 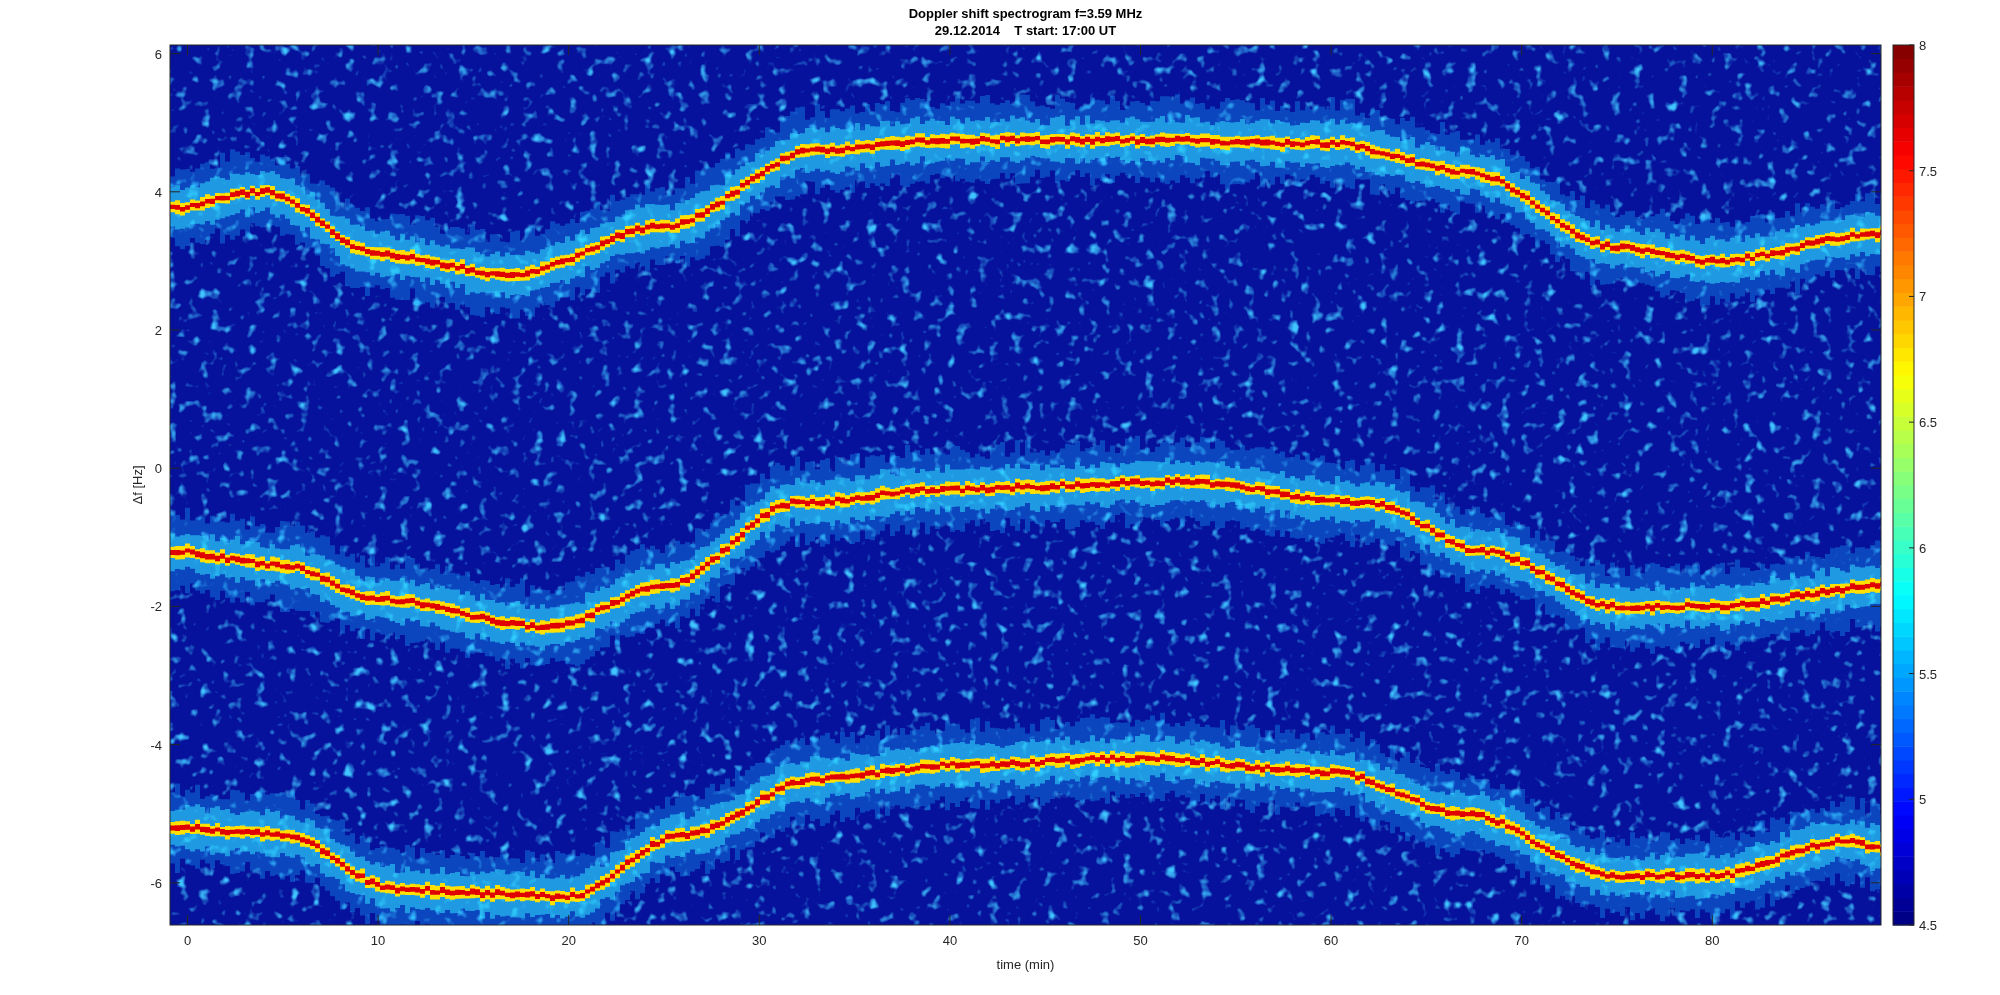 I want to click on colorbar-tick-label: 5.5, so click(x=1928, y=674).